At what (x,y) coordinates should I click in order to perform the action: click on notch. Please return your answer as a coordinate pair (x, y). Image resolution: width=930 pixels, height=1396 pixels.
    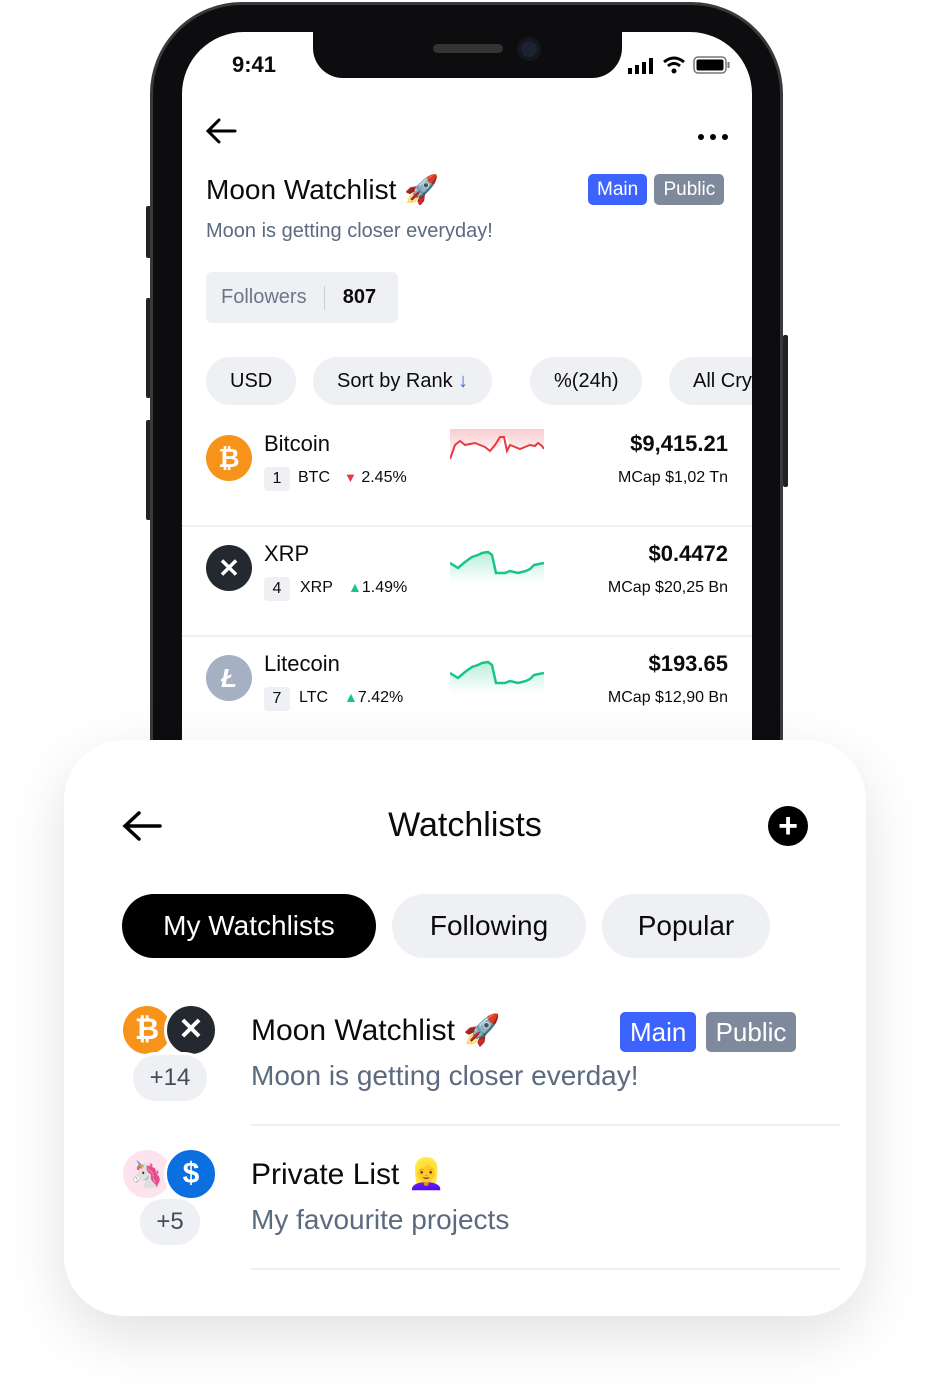
    Looking at the image, I should click on (467, 53).